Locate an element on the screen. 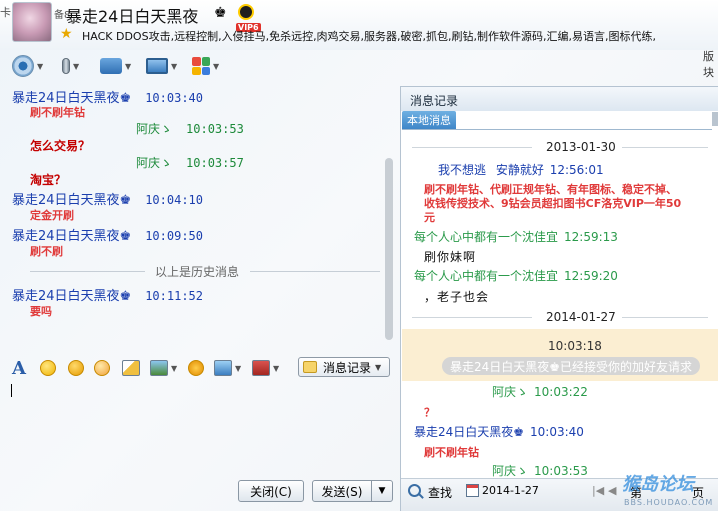  music-button is located at coordinates (196, 368).